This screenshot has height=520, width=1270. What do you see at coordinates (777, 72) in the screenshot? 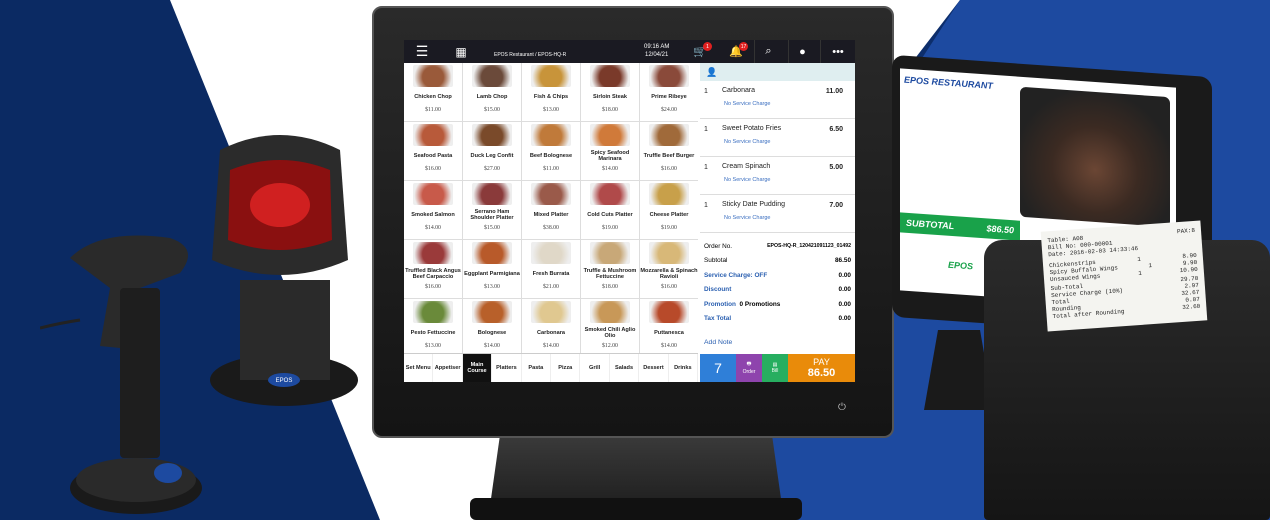
I see `customer-header: 👤` at bounding box center [777, 72].